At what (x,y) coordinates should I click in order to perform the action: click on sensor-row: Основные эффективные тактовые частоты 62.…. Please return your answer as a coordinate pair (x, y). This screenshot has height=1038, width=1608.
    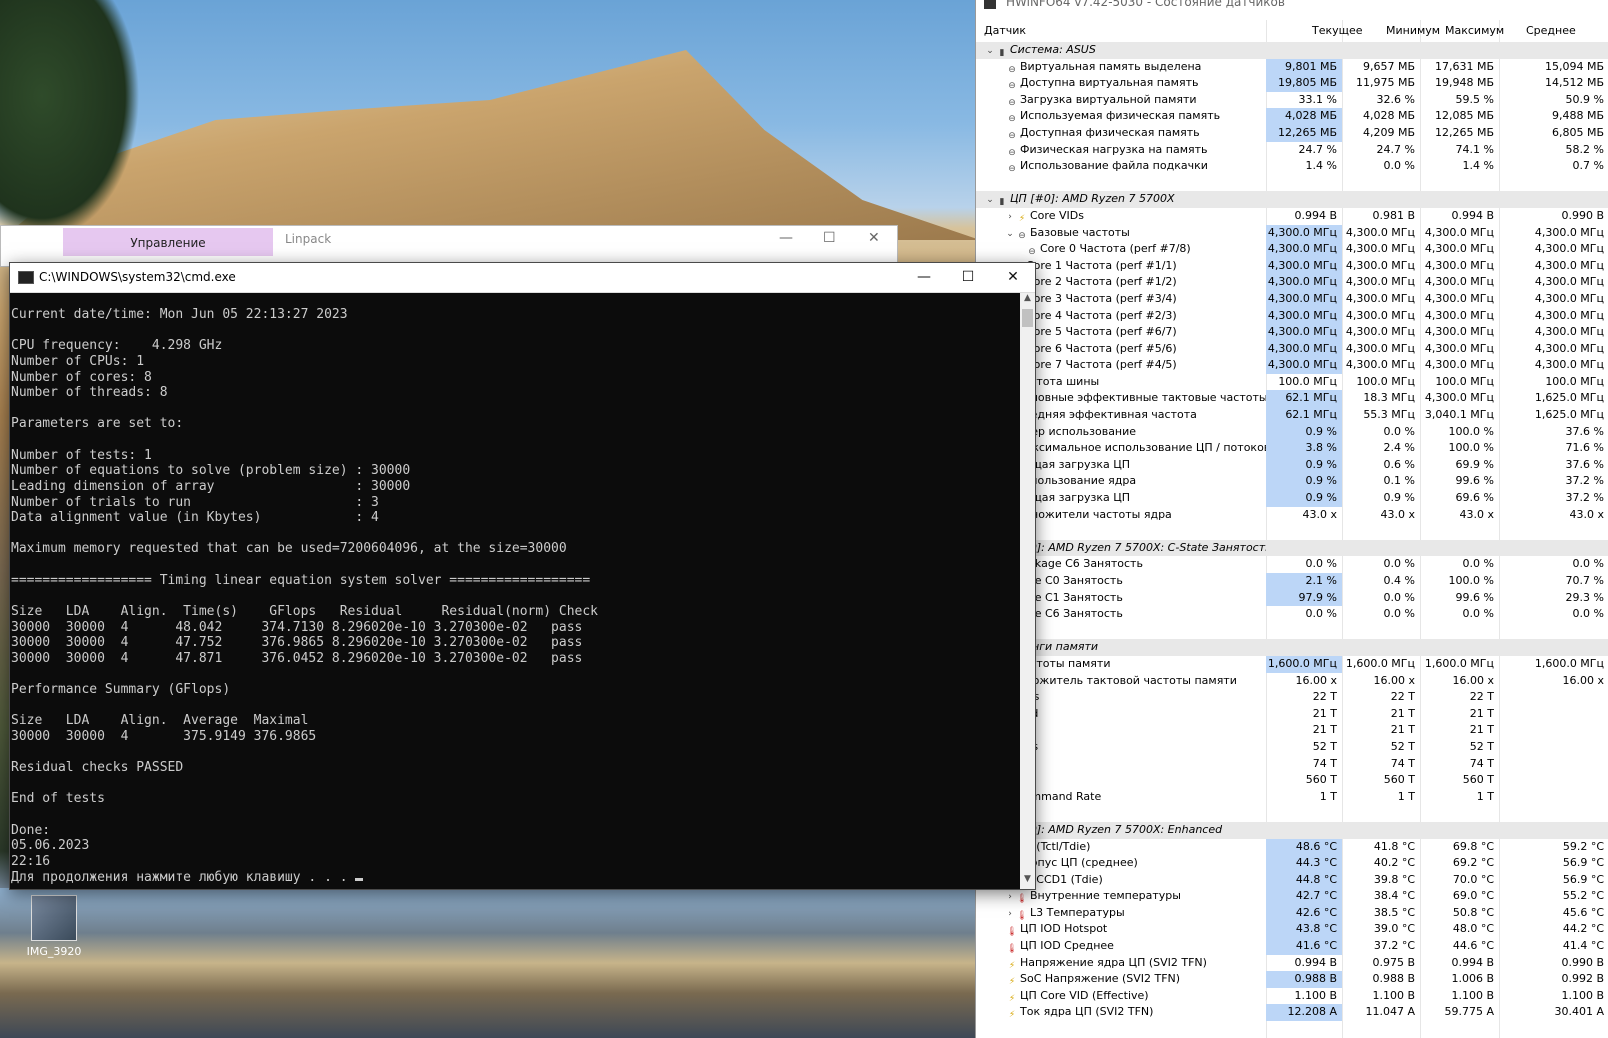
    Looking at the image, I should click on (1292, 399).